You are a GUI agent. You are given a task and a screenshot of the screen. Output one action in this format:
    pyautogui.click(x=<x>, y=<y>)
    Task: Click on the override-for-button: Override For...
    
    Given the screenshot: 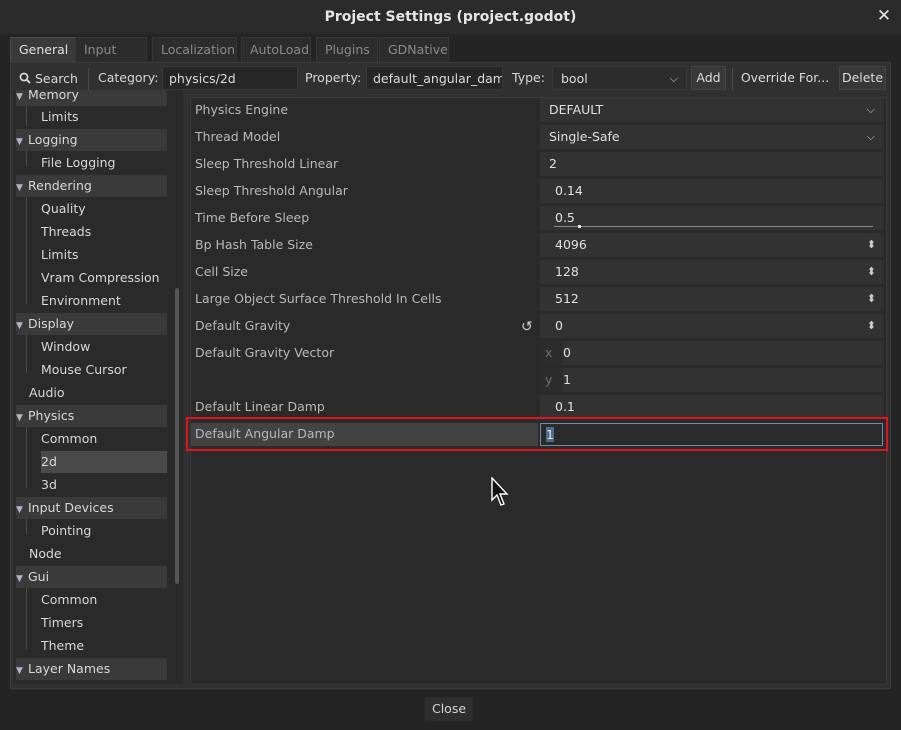 What is the action you would take?
    pyautogui.click(x=785, y=78)
    